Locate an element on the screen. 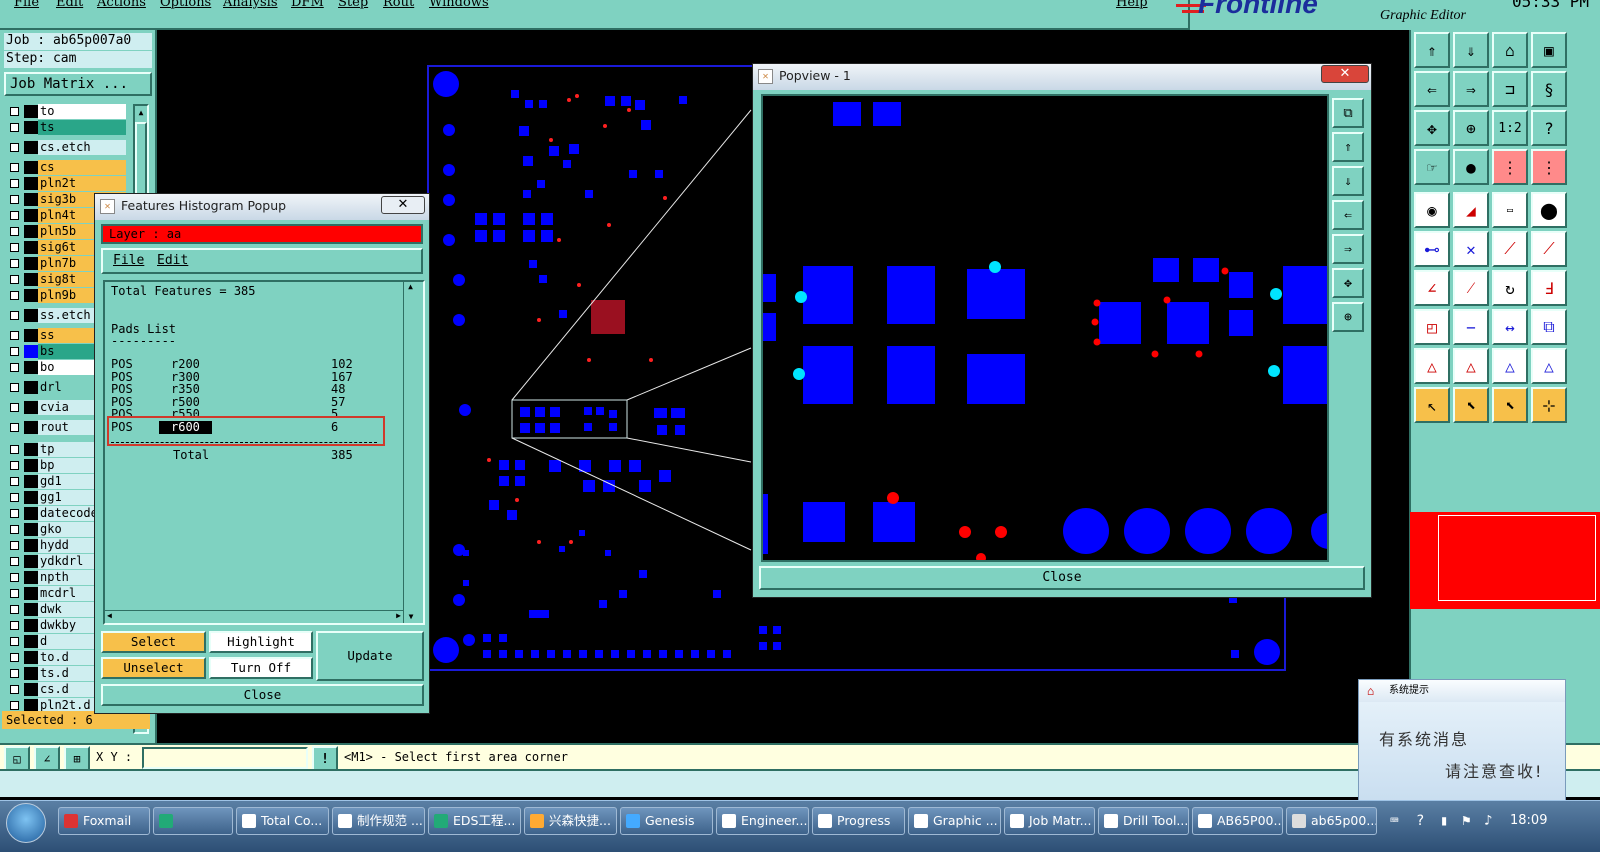 The width and height of the screenshot is (1600, 852). update-button: Update is located at coordinates (370, 656).